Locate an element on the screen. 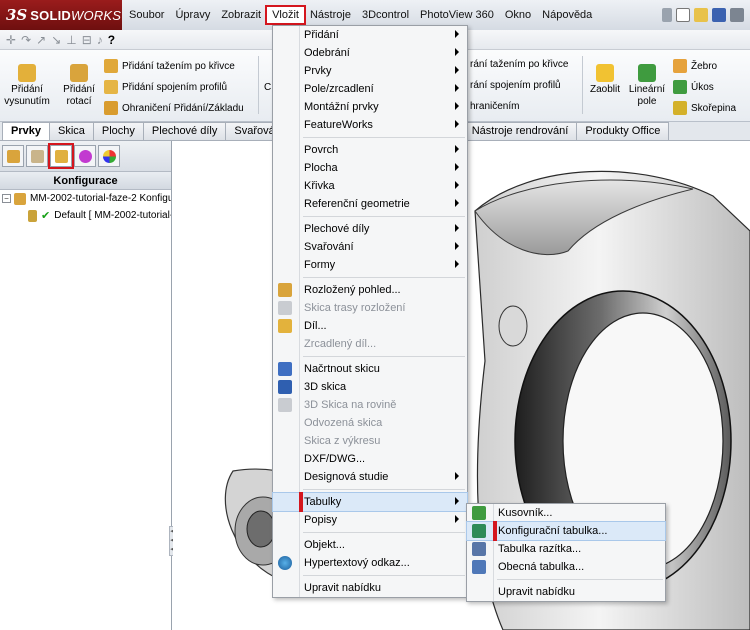 Image resolution: width=750 pixels, height=630 pixels. new-document-icon is located at coordinates (683, 15).